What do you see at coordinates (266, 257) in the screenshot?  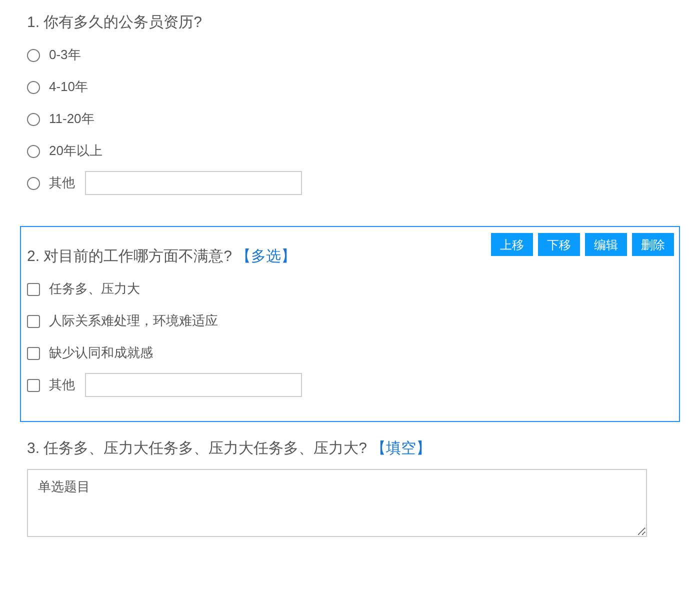 I see `question-type-tag: 【多选】` at bounding box center [266, 257].